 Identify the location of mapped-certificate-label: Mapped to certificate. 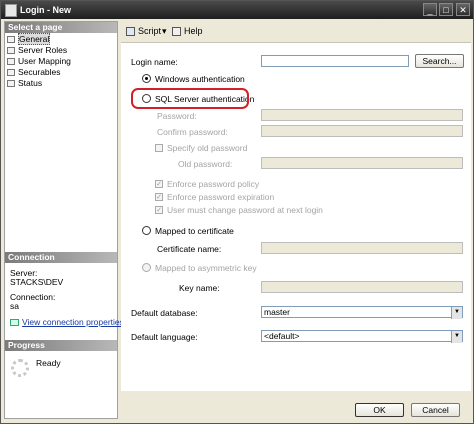
(194, 231).